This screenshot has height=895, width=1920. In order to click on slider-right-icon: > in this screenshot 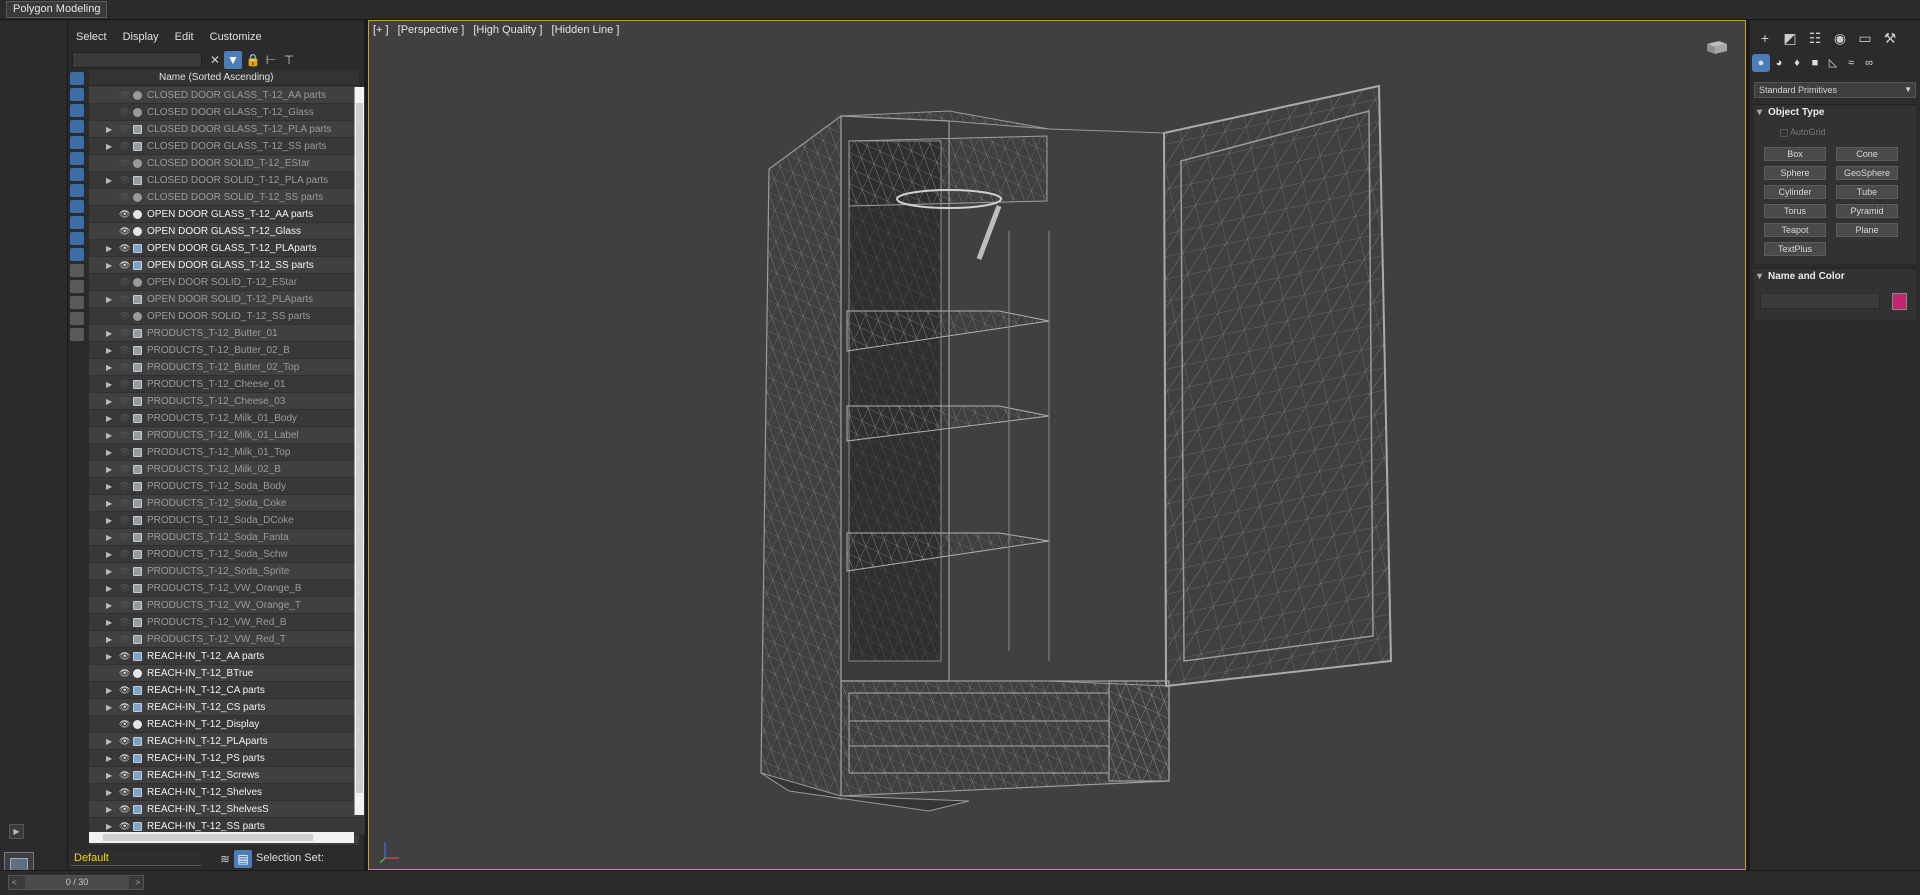, I will do `click(137, 882)`.